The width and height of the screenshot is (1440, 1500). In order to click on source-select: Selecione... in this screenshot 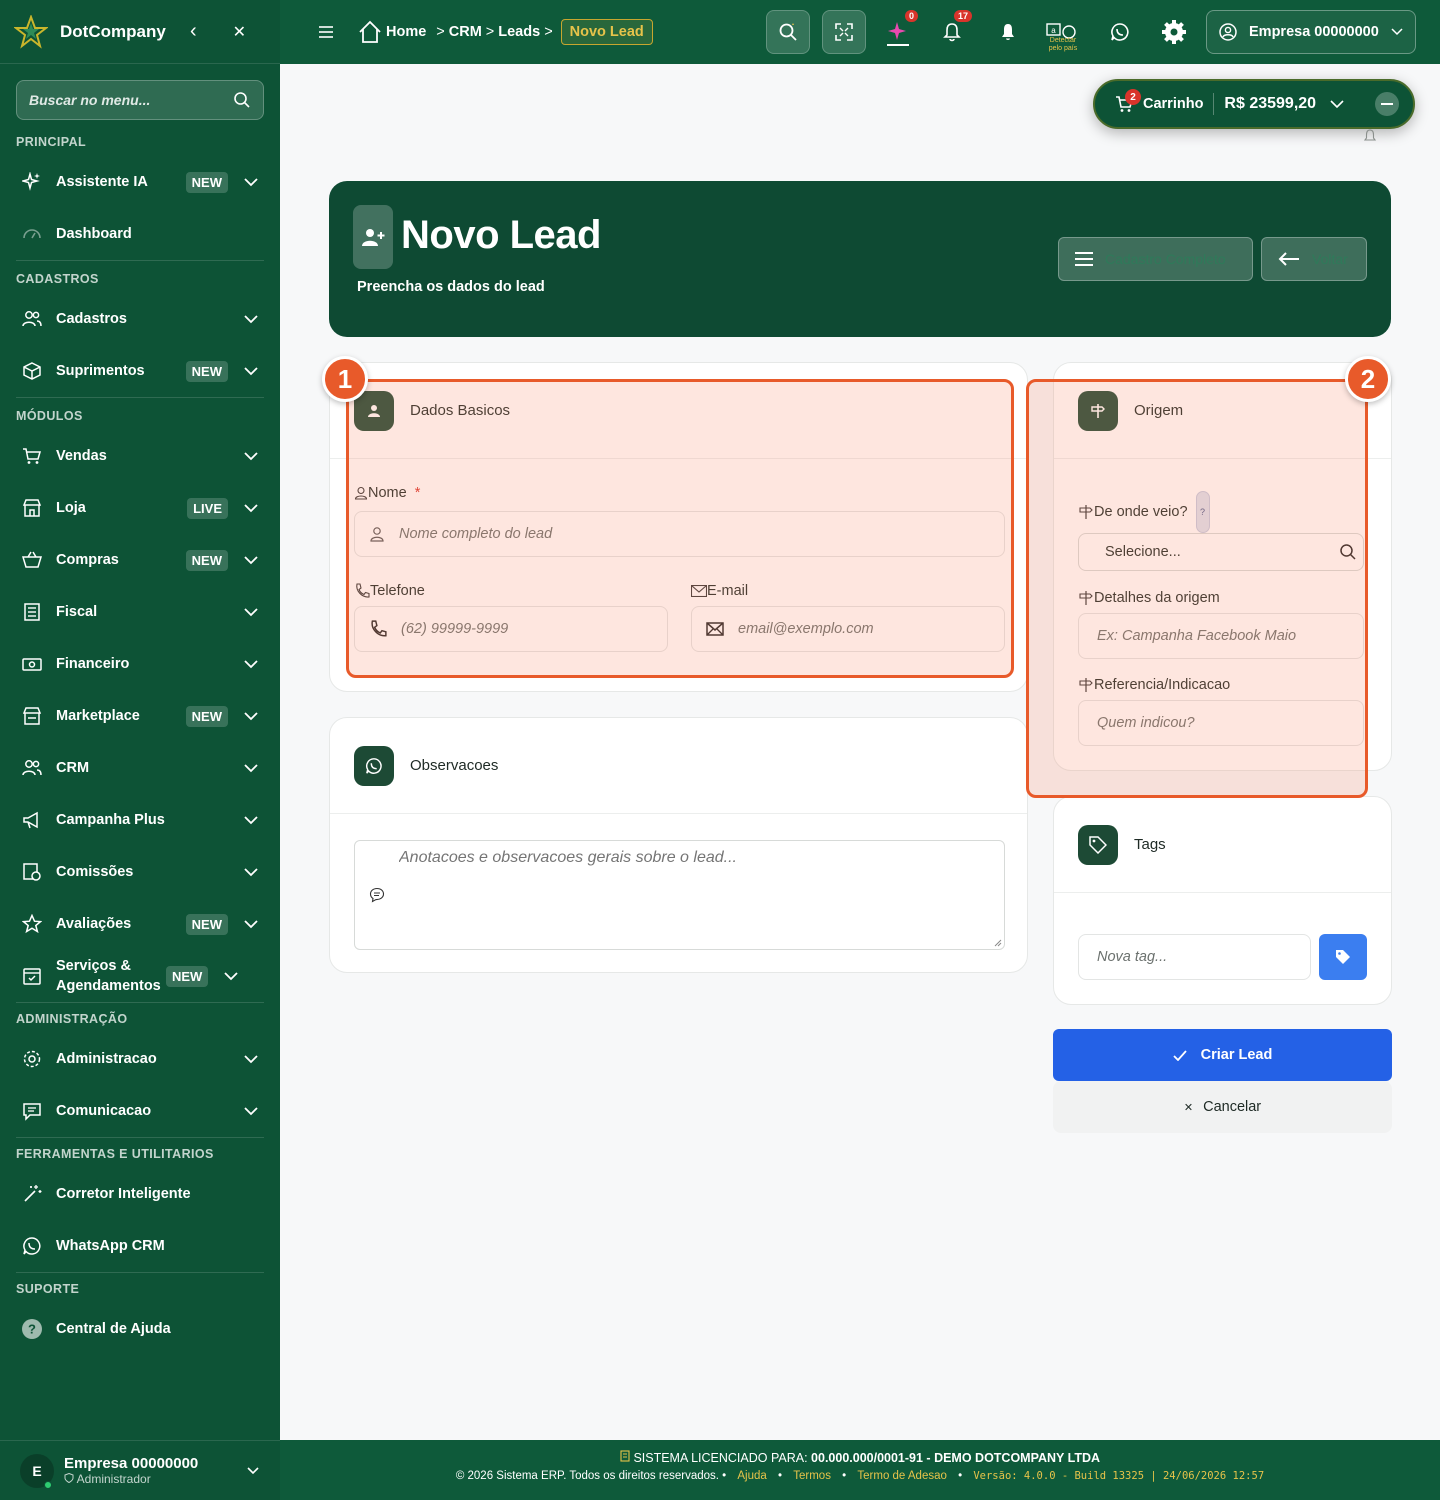, I will do `click(1221, 552)`.